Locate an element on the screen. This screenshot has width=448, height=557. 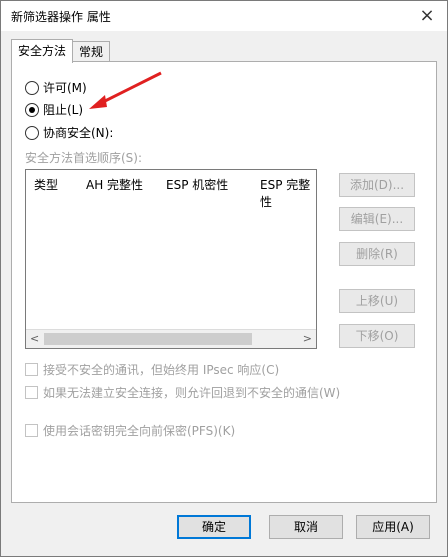
apply-button: 应用(A) is located at coordinates (393, 527).